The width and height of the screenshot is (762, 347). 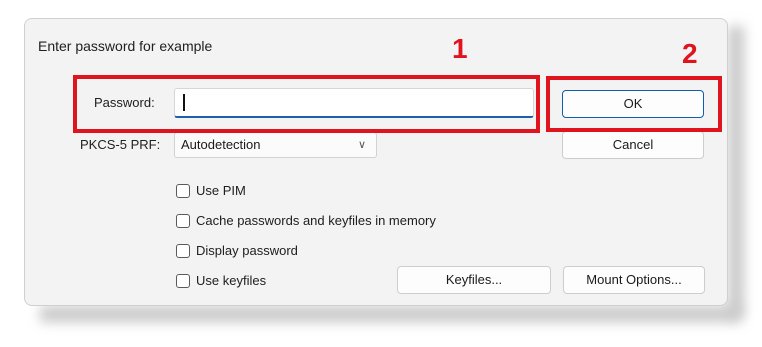 I want to click on highlight-box-ok, so click(x=634, y=104).